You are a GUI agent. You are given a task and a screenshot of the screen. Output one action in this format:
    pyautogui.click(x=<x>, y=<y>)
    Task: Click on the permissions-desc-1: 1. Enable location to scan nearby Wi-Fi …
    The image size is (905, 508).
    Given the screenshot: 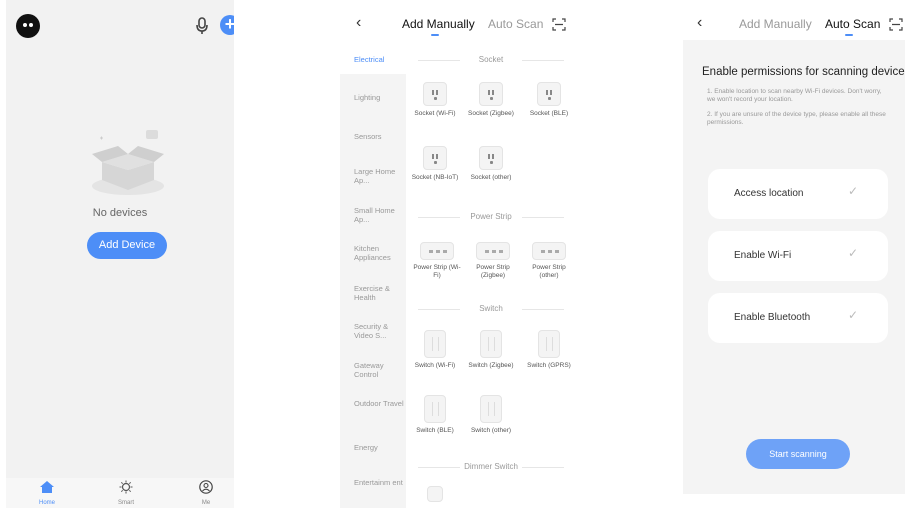 What is the action you would take?
    pyautogui.click(x=794, y=95)
    